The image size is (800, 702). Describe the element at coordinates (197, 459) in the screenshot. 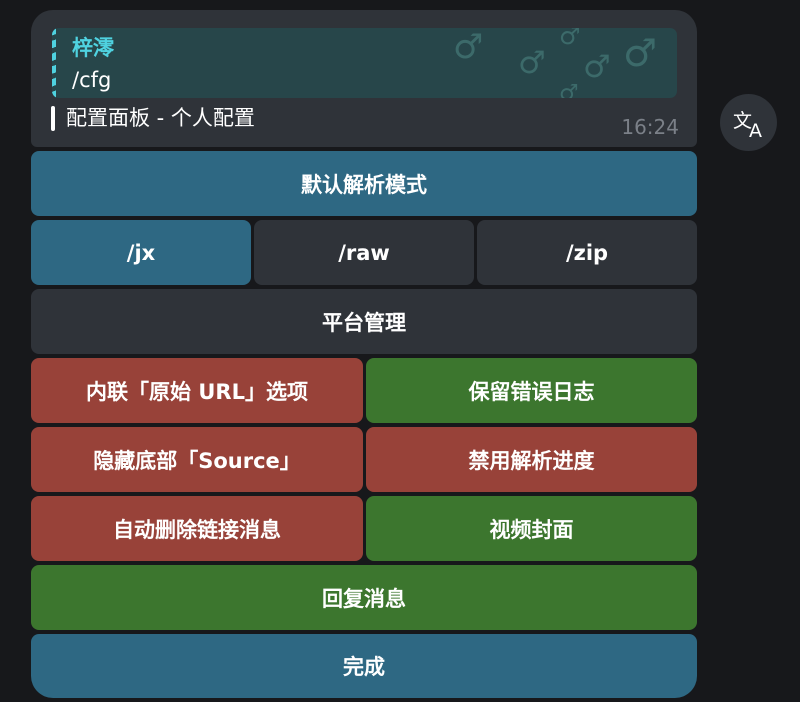

I see `hide-source-toggle: 隐藏底部「Source」` at that location.